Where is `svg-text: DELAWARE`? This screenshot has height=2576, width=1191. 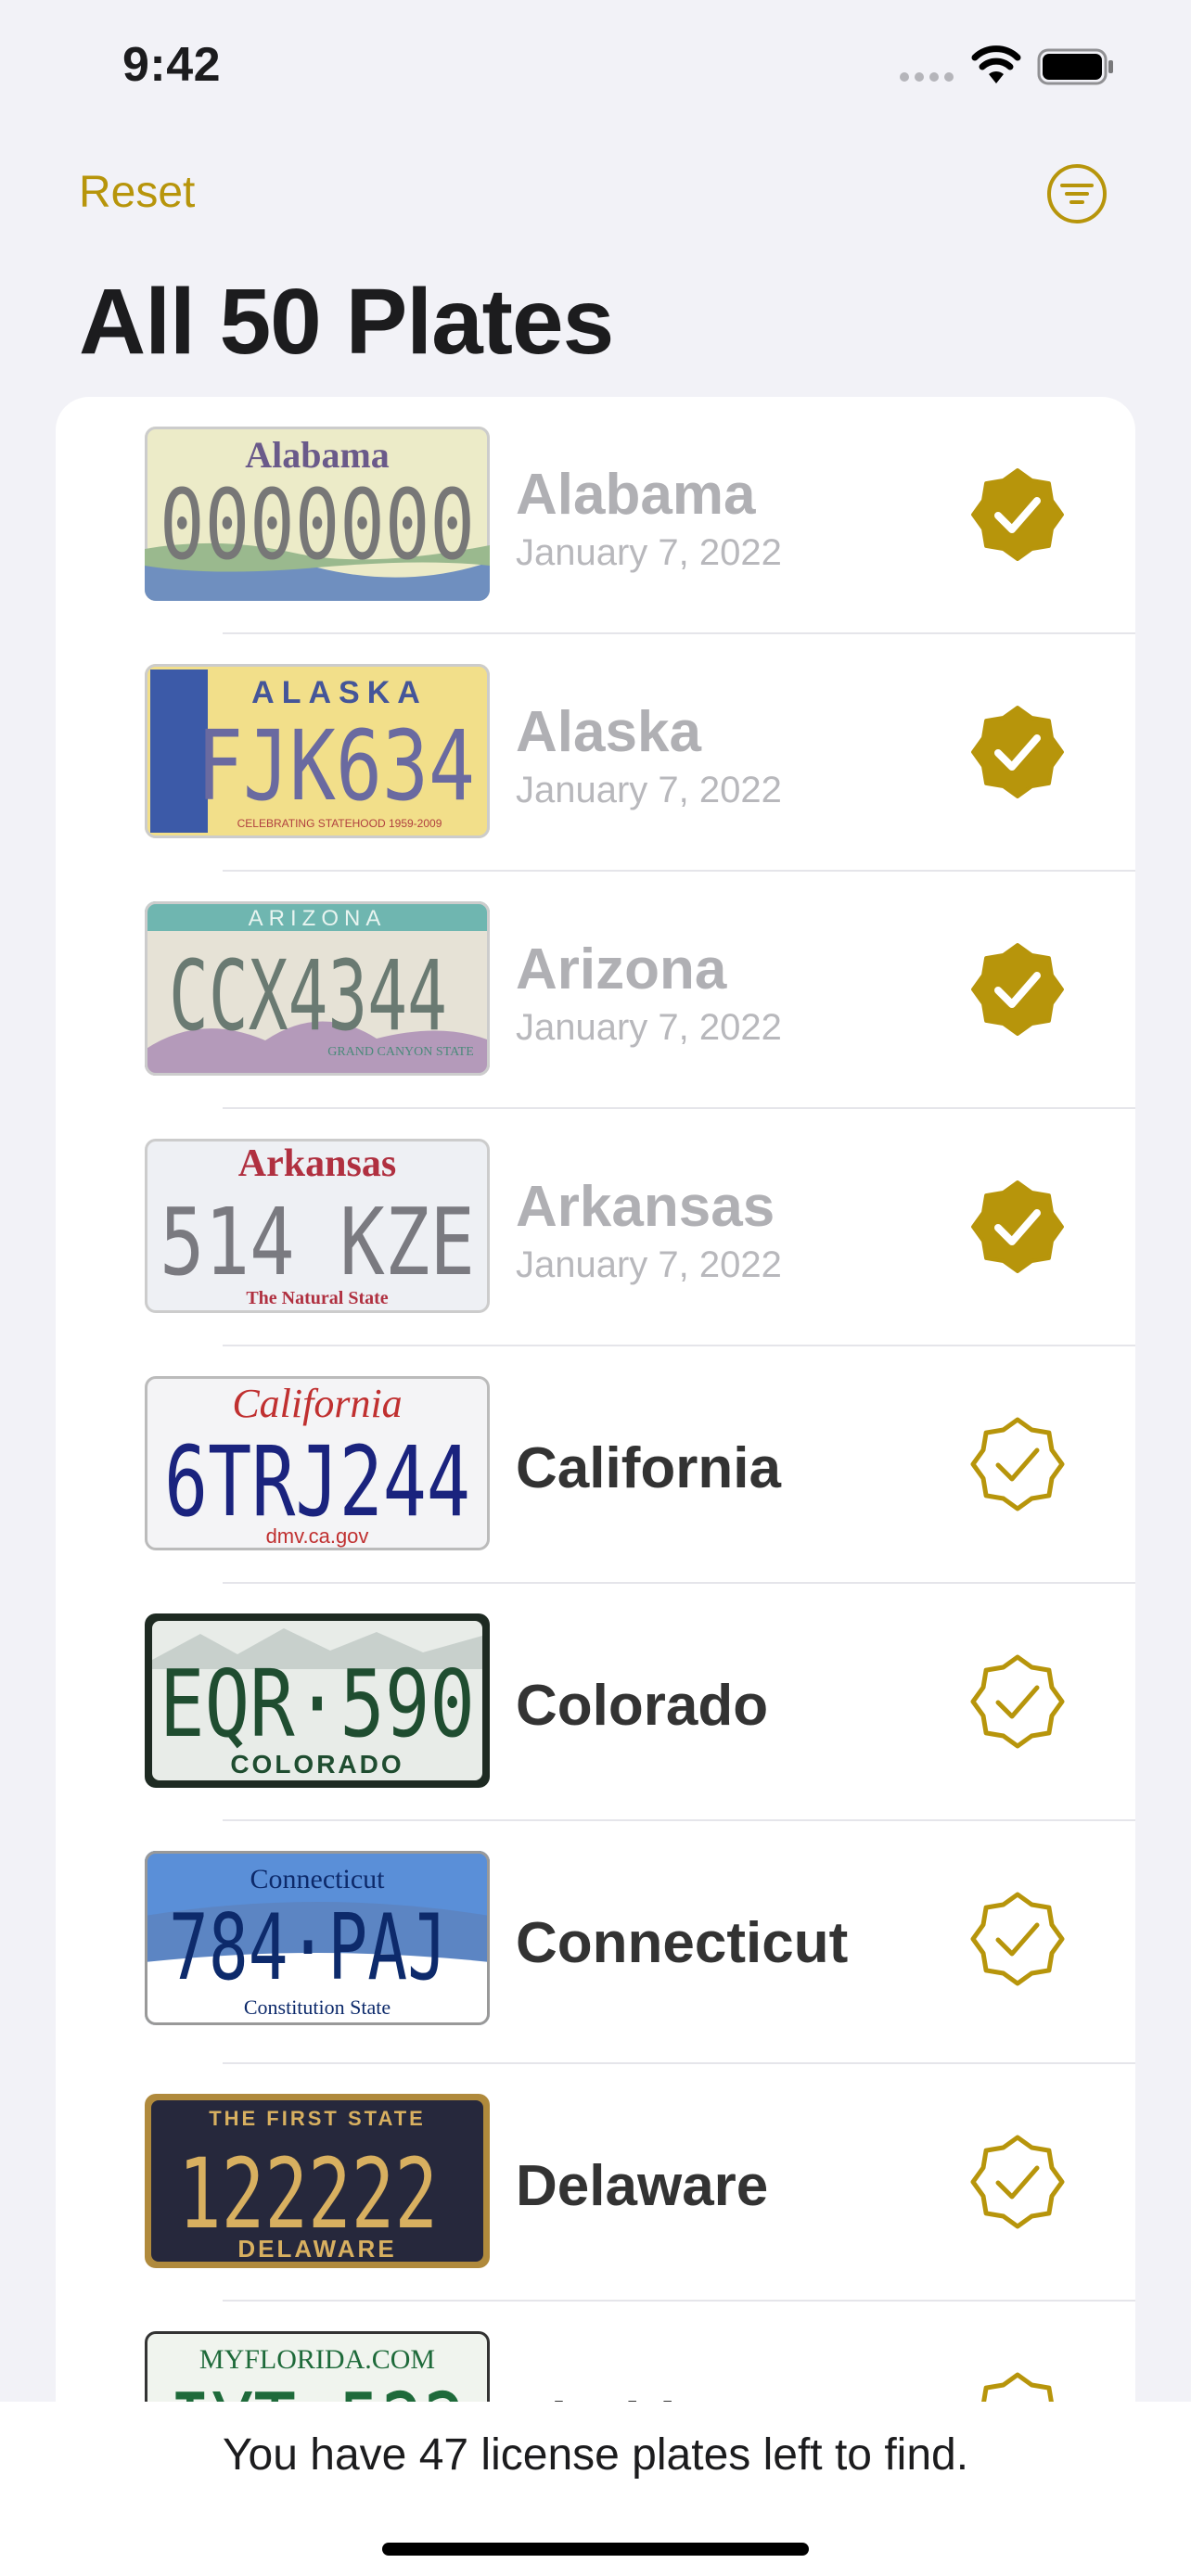
svg-text: DELAWARE is located at coordinates (316, 2249).